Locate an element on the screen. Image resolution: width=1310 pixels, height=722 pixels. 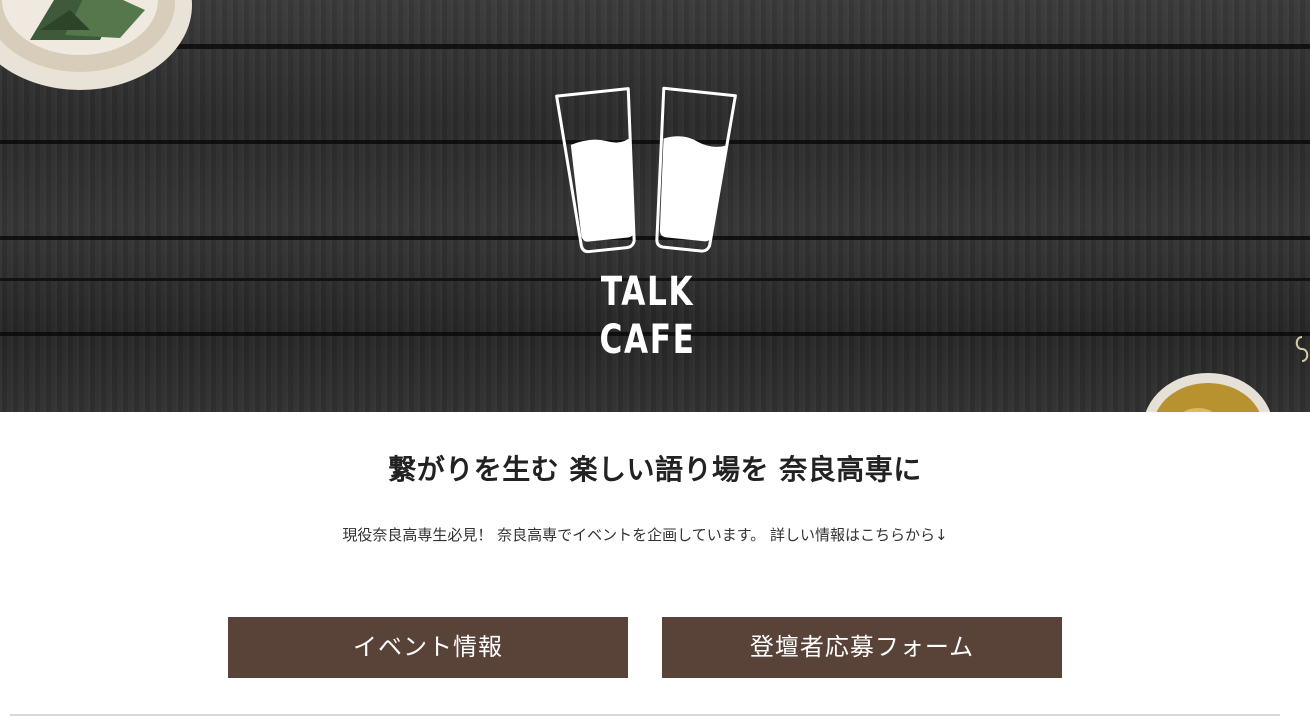
two-glasses-toast-icon is located at coordinates (646, 170).